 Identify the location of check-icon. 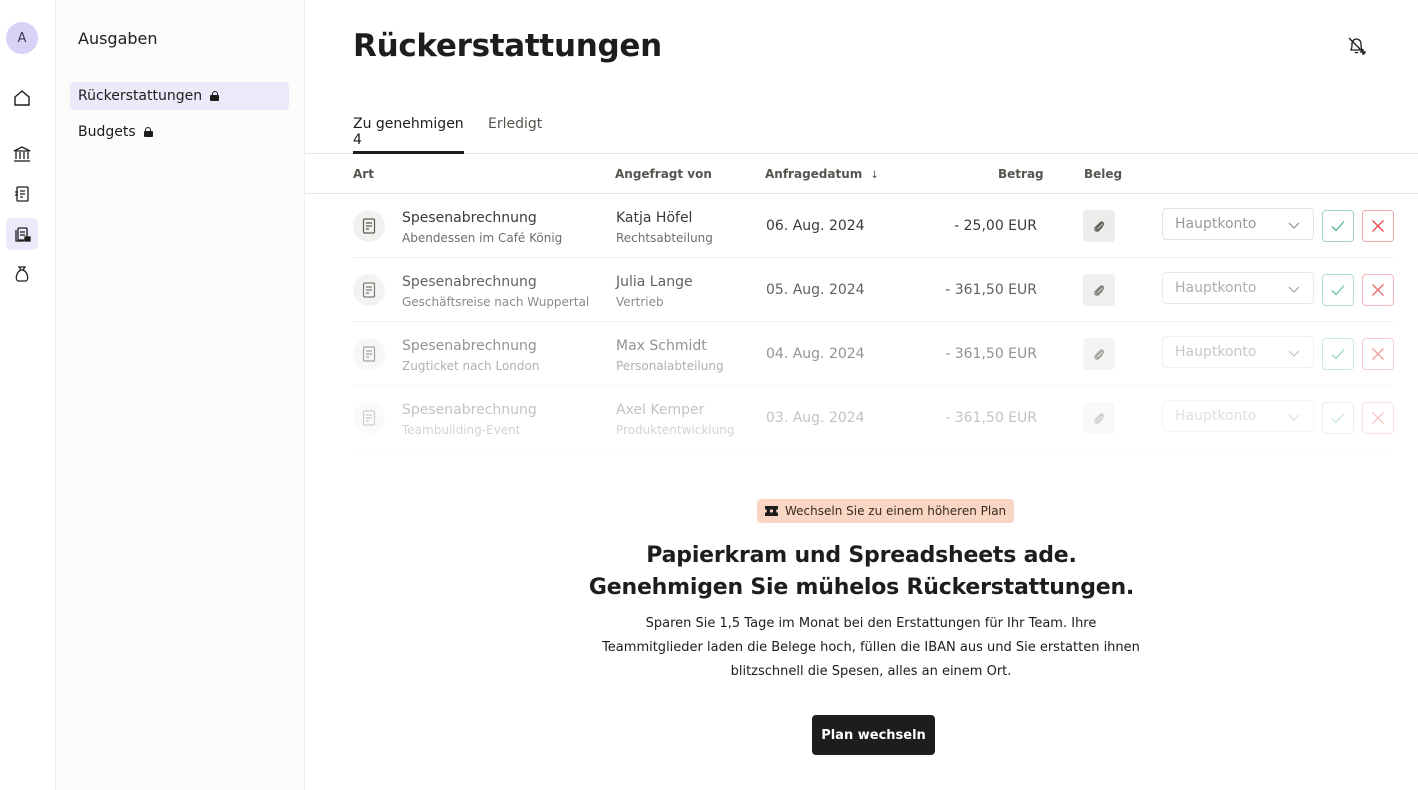
(1338, 418).